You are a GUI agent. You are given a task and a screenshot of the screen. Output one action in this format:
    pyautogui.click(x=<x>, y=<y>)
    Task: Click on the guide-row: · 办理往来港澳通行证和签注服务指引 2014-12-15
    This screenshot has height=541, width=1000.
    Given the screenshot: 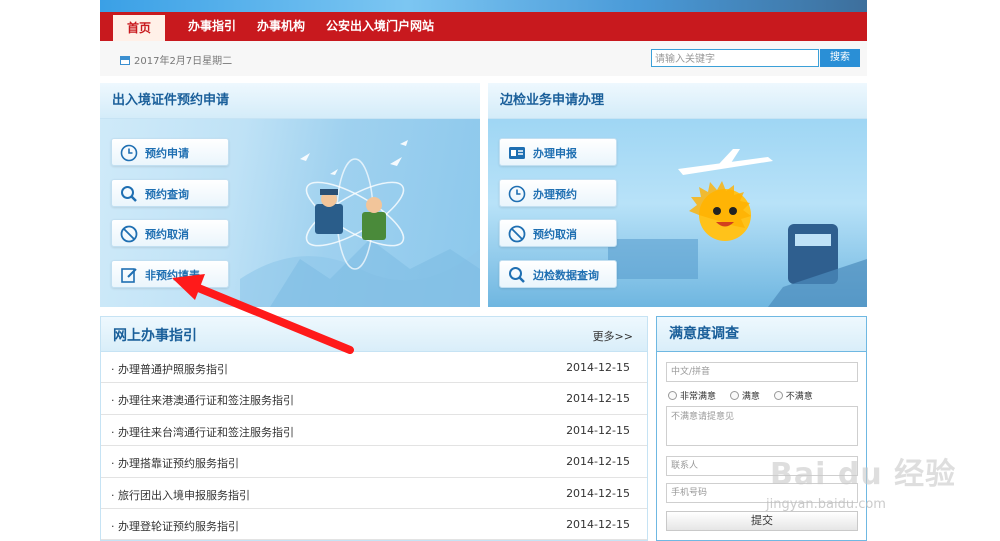 What is the action you would take?
    pyautogui.click(x=374, y=399)
    